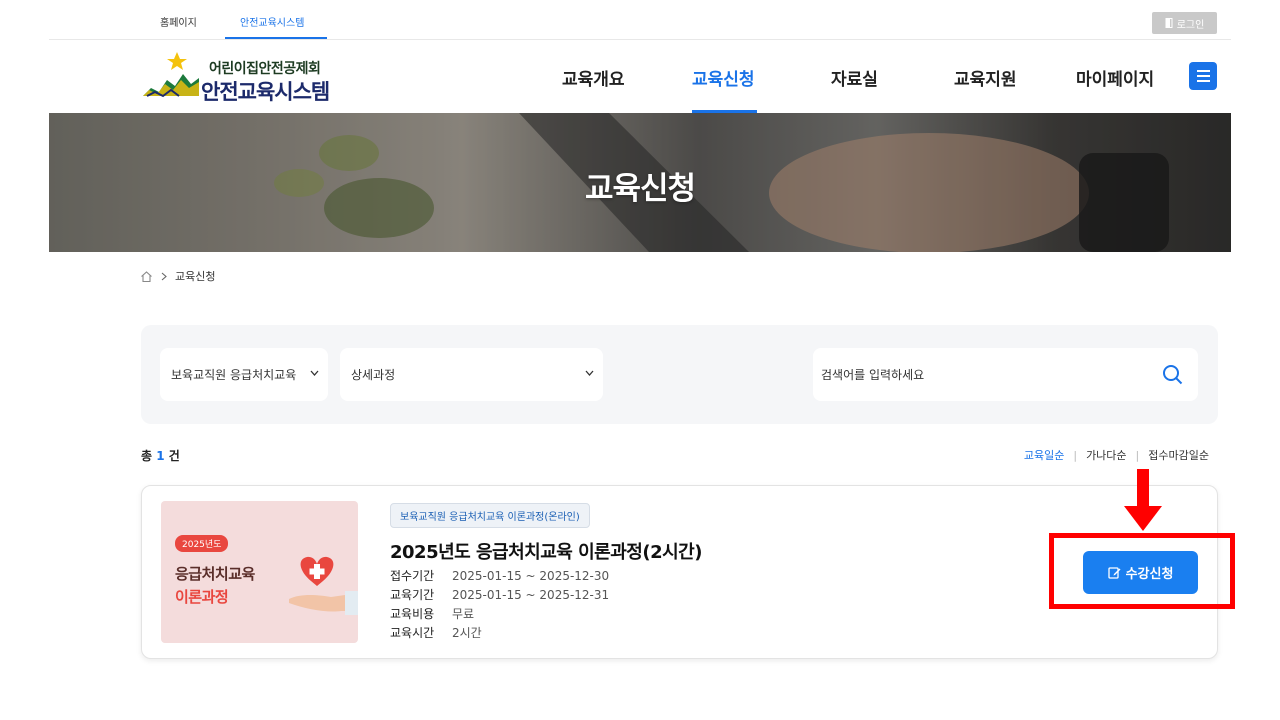 This screenshot has height=720, width=1280. I want to click on nav-education-support: 교육지원, so click(985, 77).